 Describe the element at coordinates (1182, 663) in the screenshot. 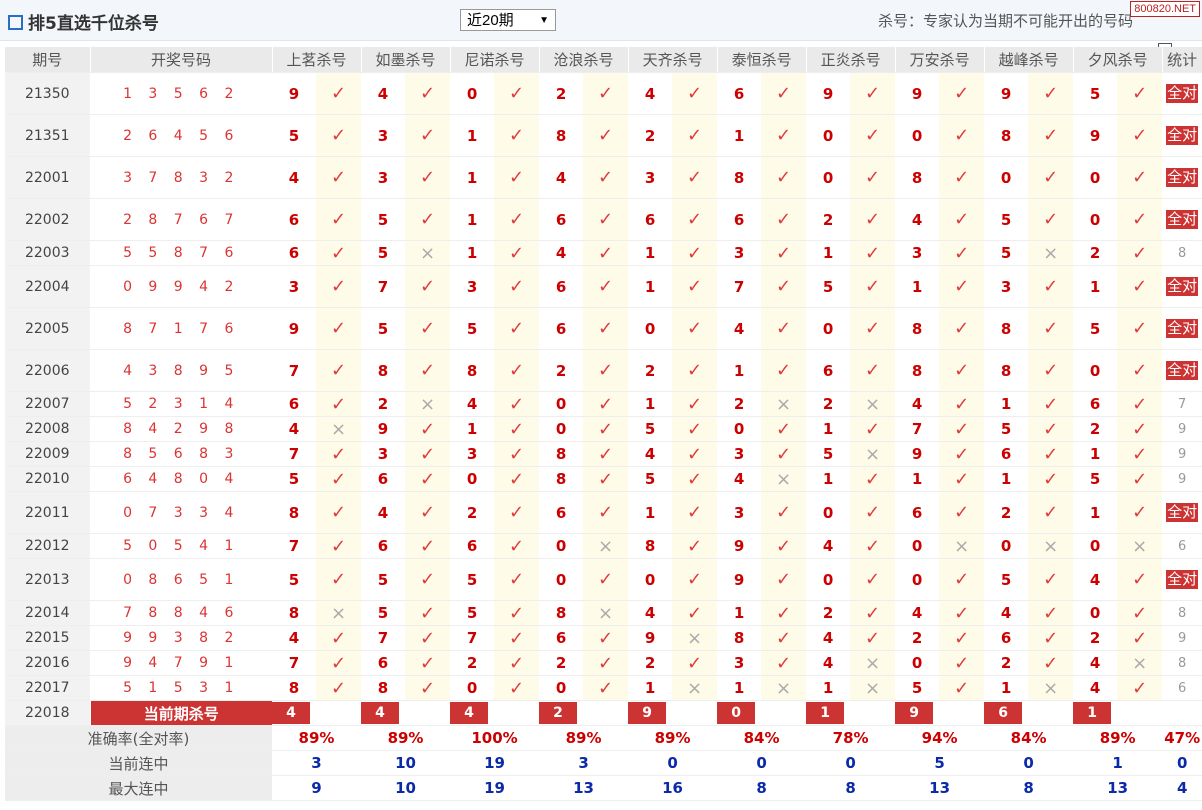

I see `stat-cell: 8` at that location.